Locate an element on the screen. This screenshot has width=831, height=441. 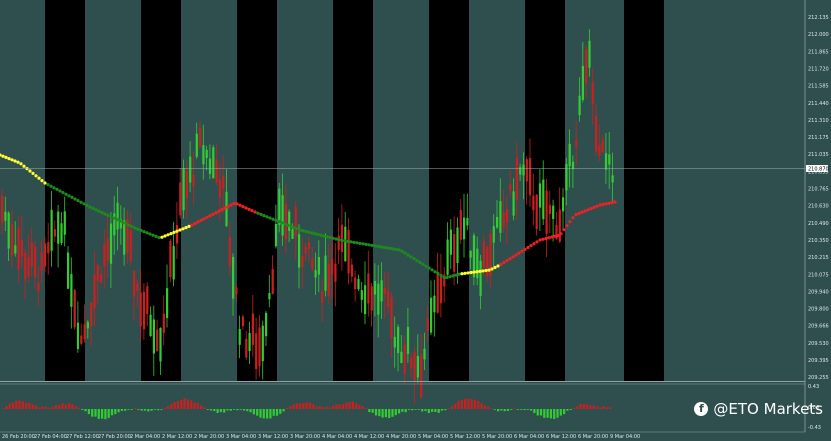
time-tick-label: 2 Mar 20:00 is located at coordinates (209, 437).